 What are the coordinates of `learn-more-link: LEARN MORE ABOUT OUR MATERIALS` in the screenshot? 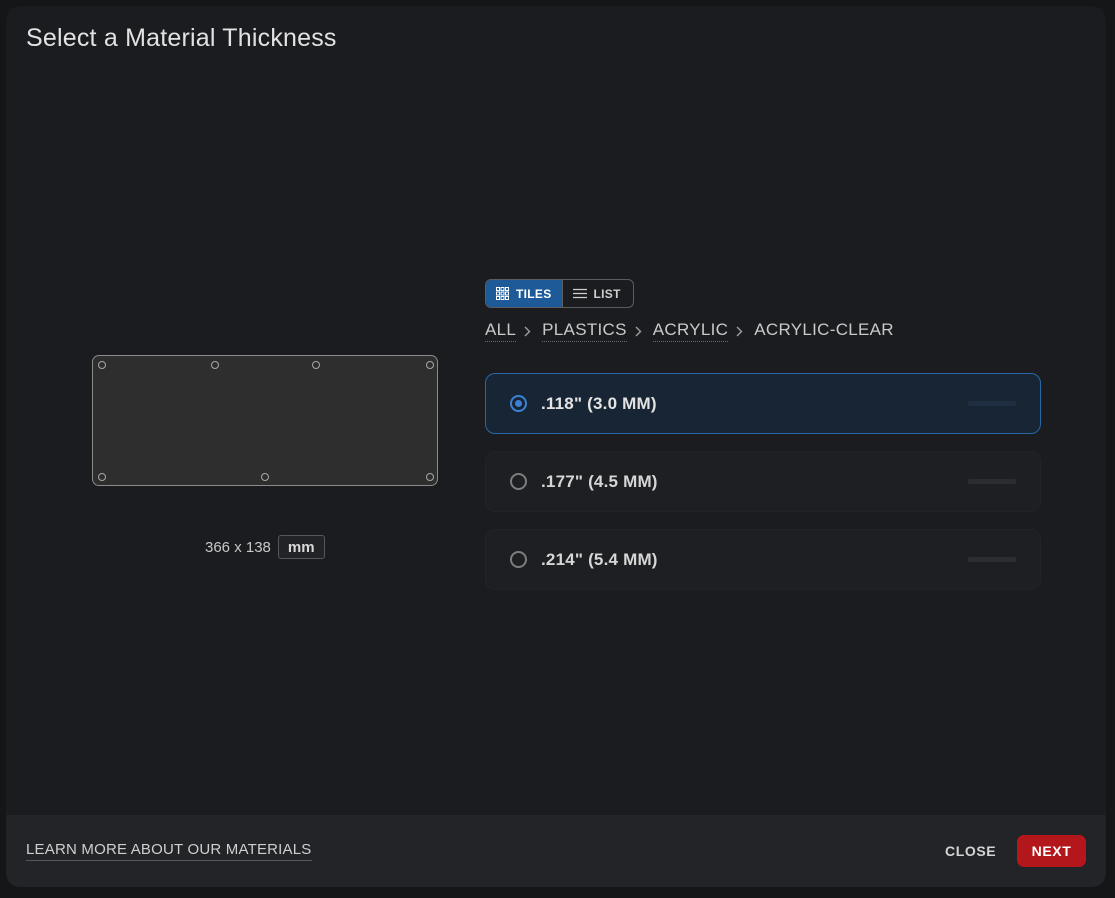 It's located at (169, 851).